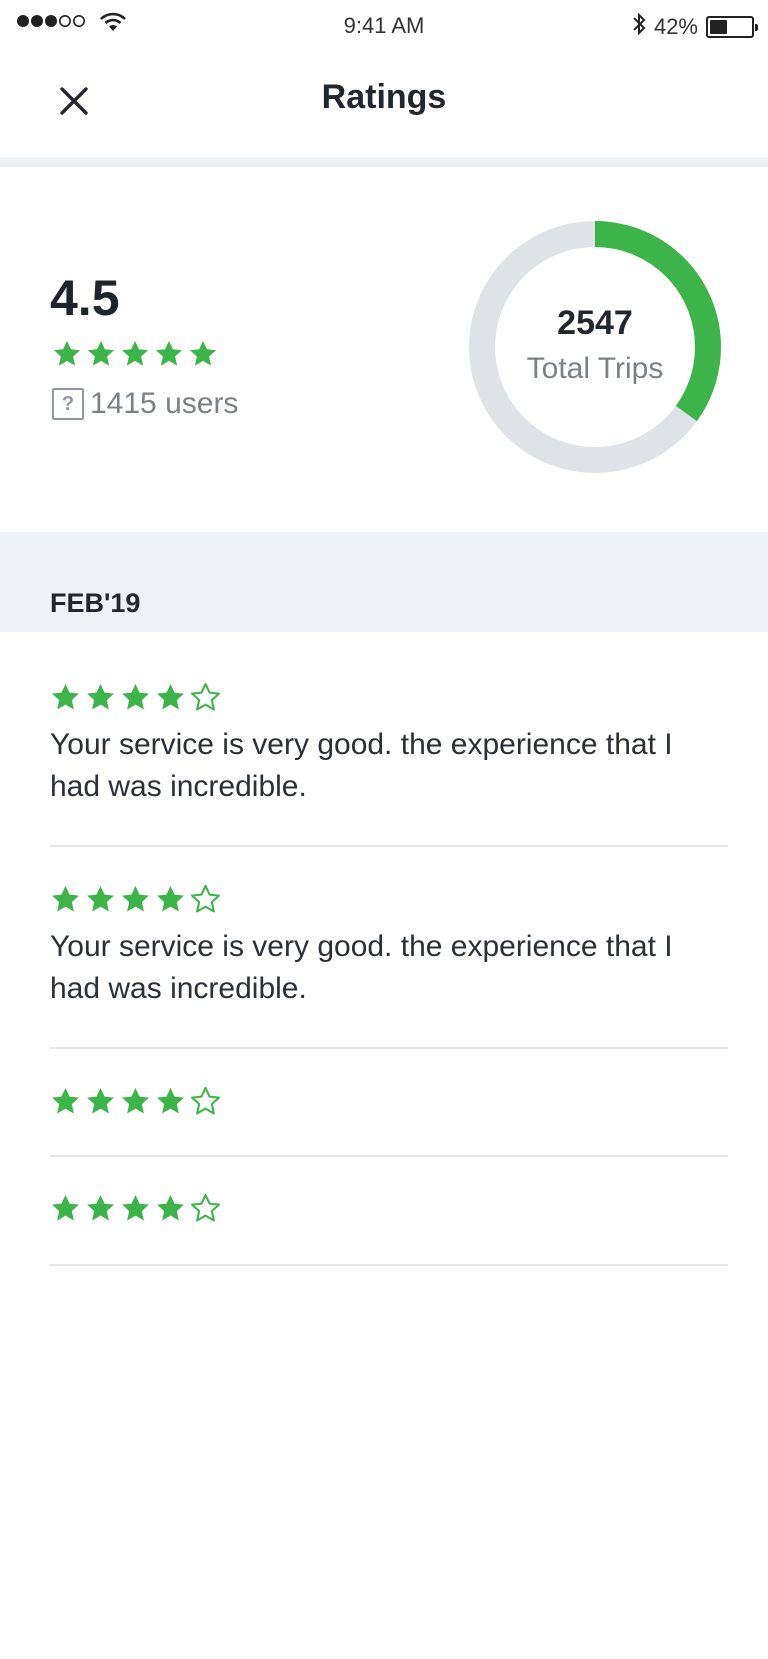 The image size is (768, 1659). I want to click on month-section-header: FEB'19, so click(384, 582).